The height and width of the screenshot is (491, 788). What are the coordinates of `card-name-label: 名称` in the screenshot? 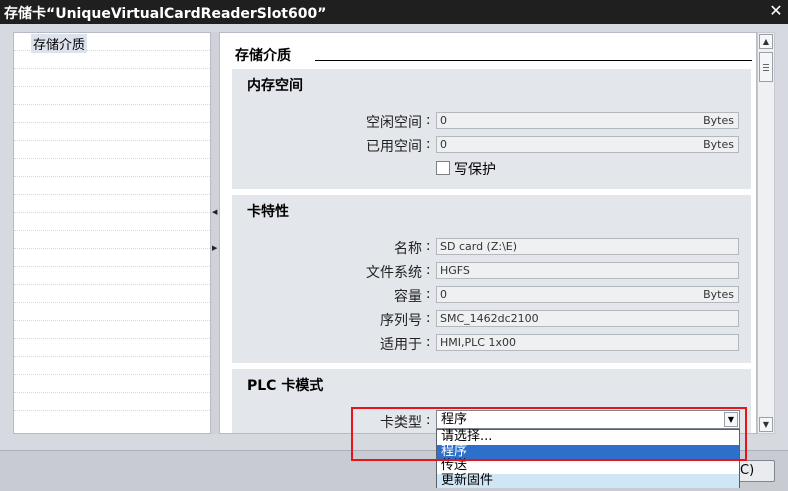 It's located at (408, 249).